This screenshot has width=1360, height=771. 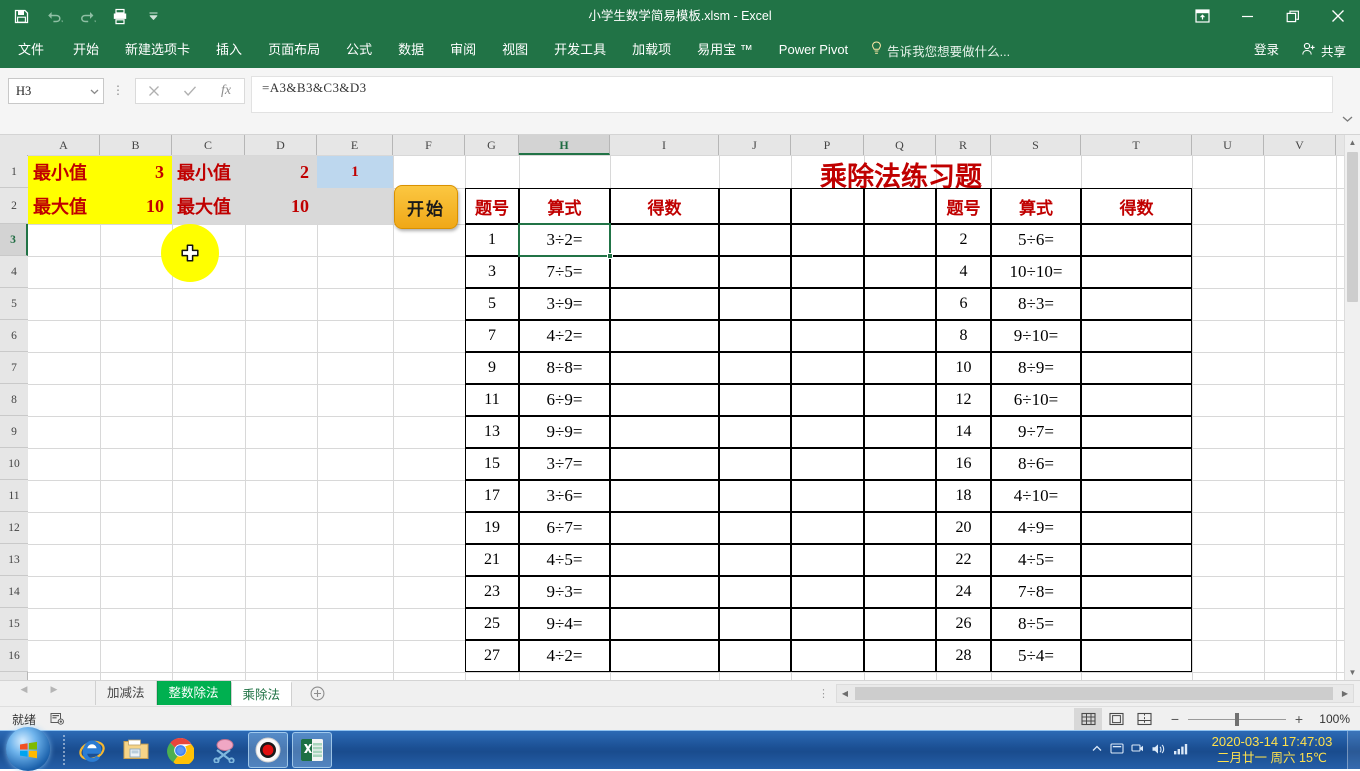 What do you see at coordinates (1036, 432) in the screenshot?
I see `right-row-expr-6: 9÷7=` at bounding box center [1036, 432].